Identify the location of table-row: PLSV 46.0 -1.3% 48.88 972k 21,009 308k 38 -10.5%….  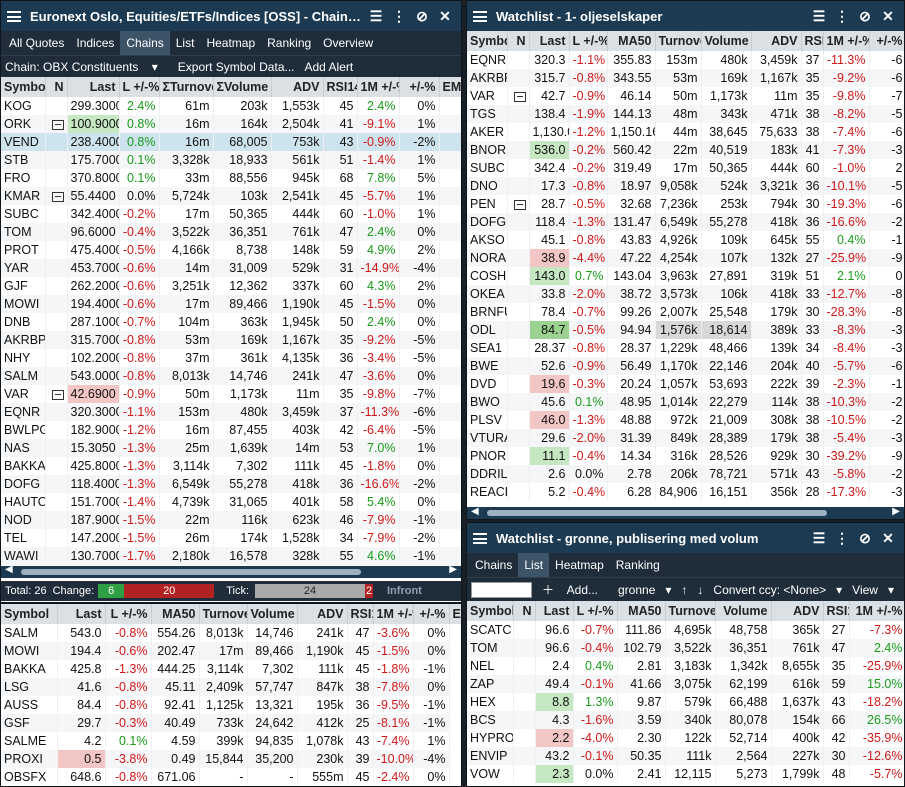
(685, 420).